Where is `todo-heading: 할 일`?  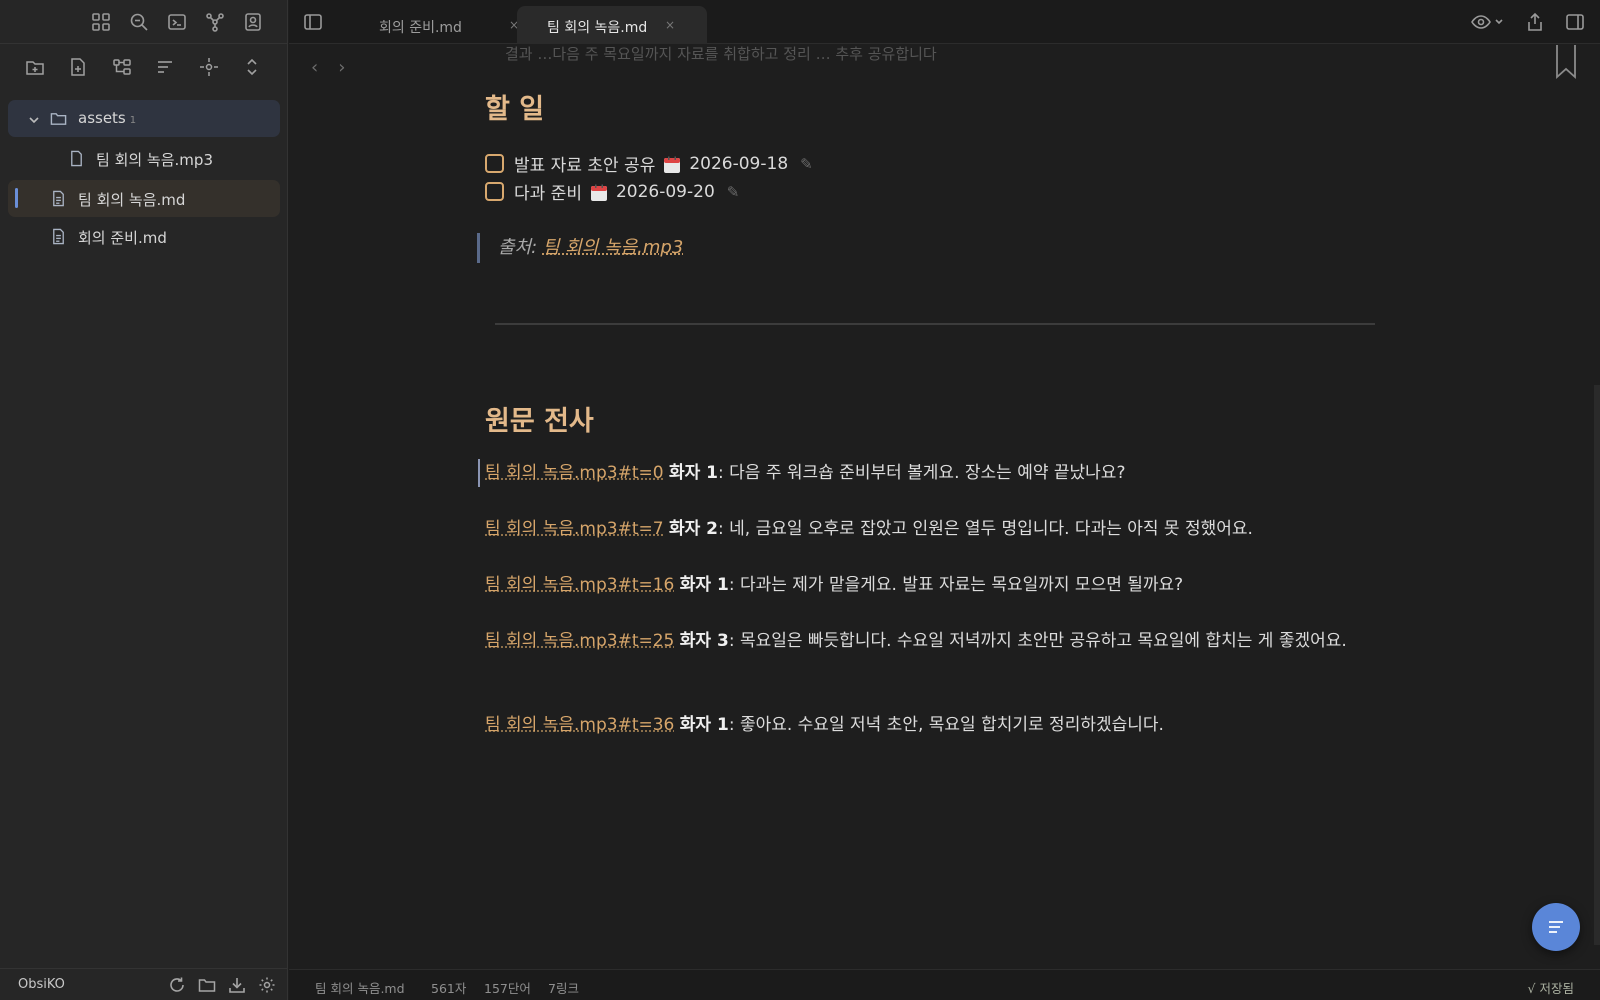 todo-heading: 할 일 is located at coordinates (515, 109).